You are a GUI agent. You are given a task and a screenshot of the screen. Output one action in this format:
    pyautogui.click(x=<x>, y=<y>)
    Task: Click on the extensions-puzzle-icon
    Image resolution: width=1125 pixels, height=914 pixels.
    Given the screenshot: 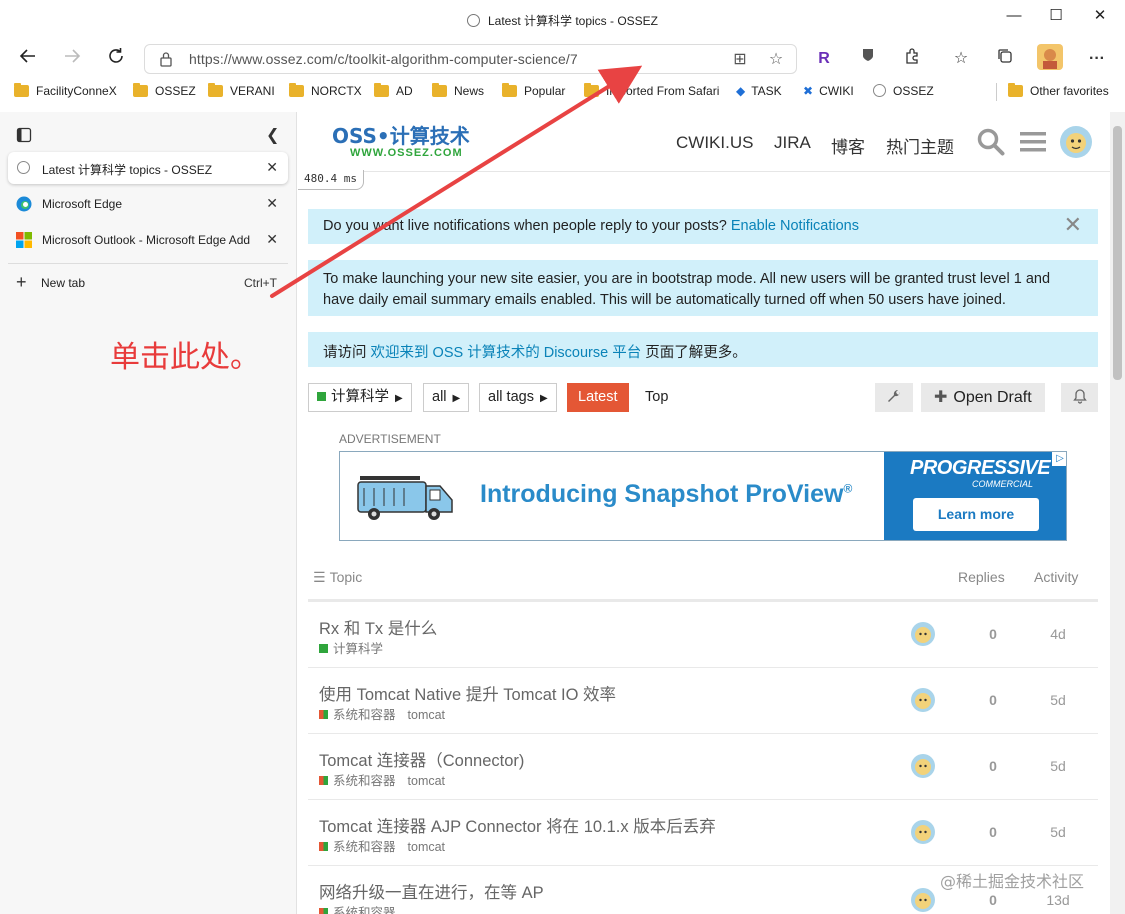 What is the action you would take?
    pyautogui.click(x=912, y=59)
    